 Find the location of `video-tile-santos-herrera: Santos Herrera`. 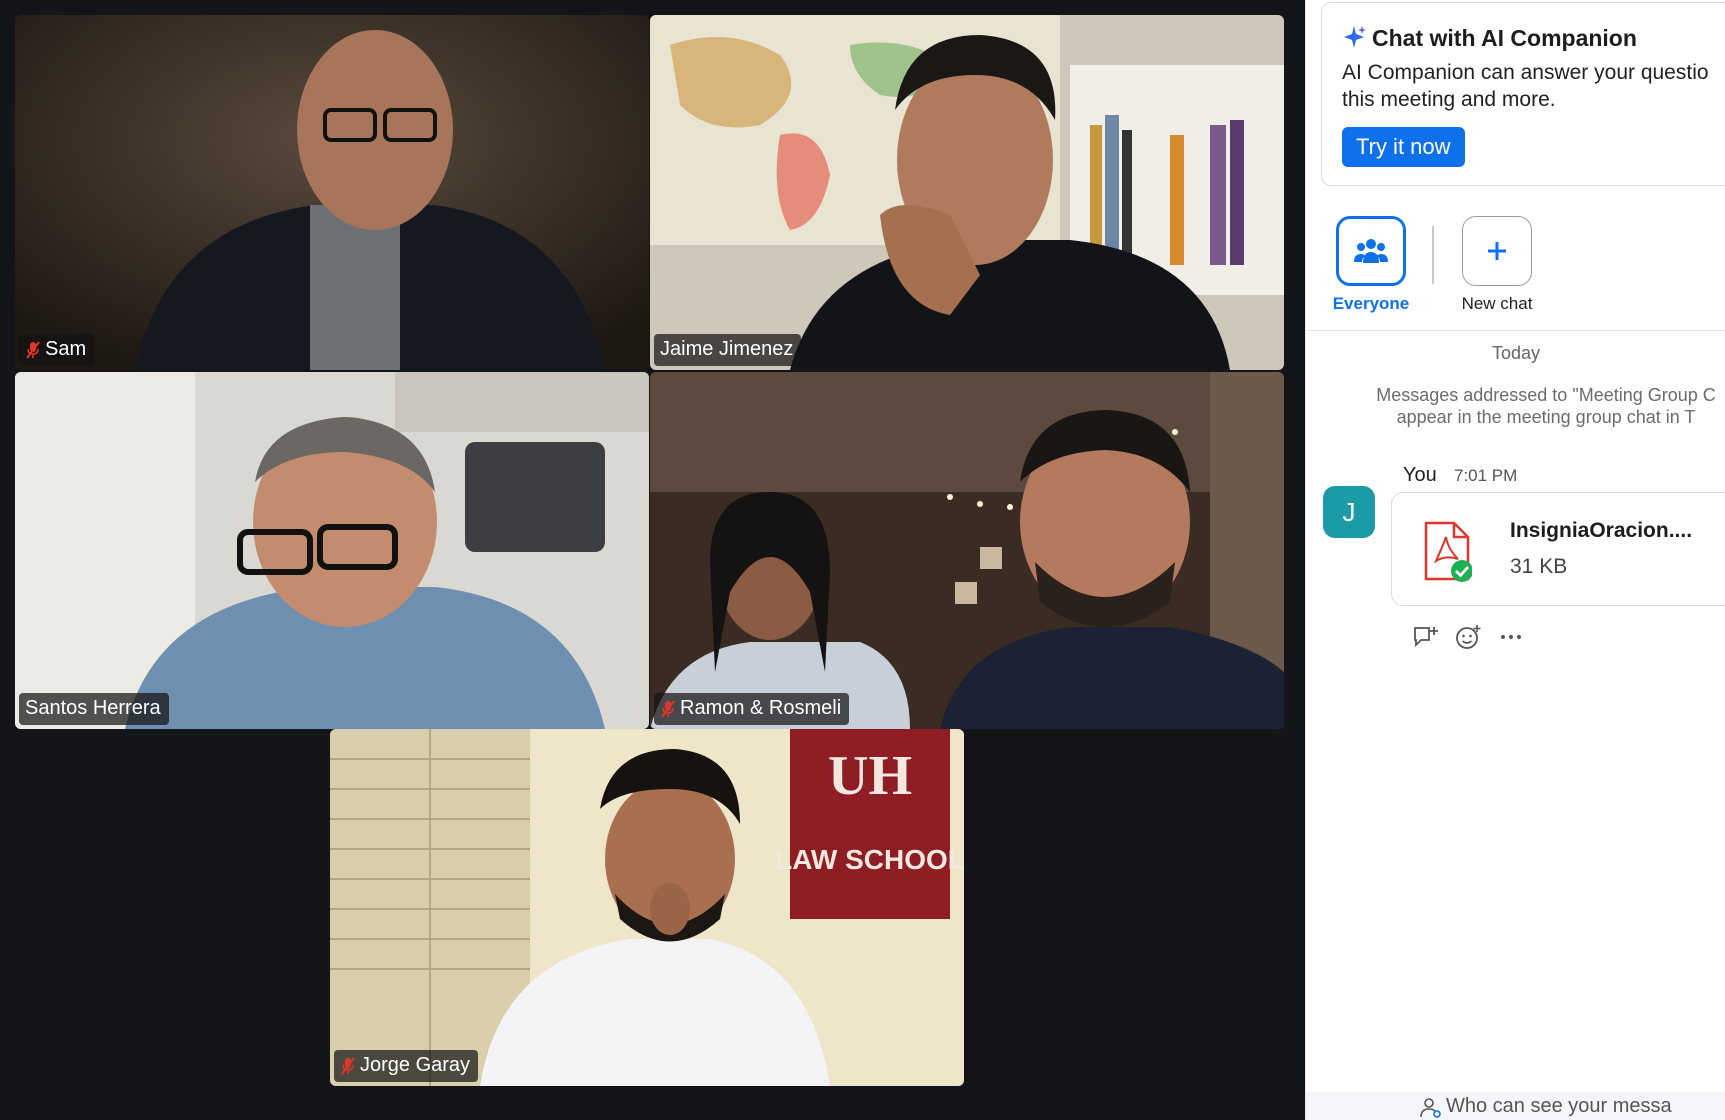

video-tile-santos-herrera: Santos Herrera is located at coordinates (332, 550).